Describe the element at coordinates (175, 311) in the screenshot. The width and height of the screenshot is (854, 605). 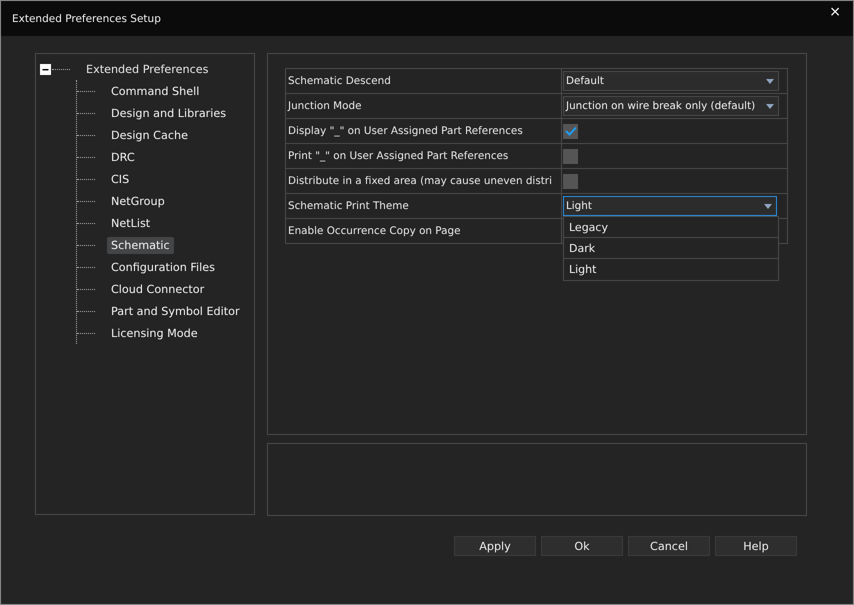
I see `tree-item: Part and Symbol Editor` at that location.